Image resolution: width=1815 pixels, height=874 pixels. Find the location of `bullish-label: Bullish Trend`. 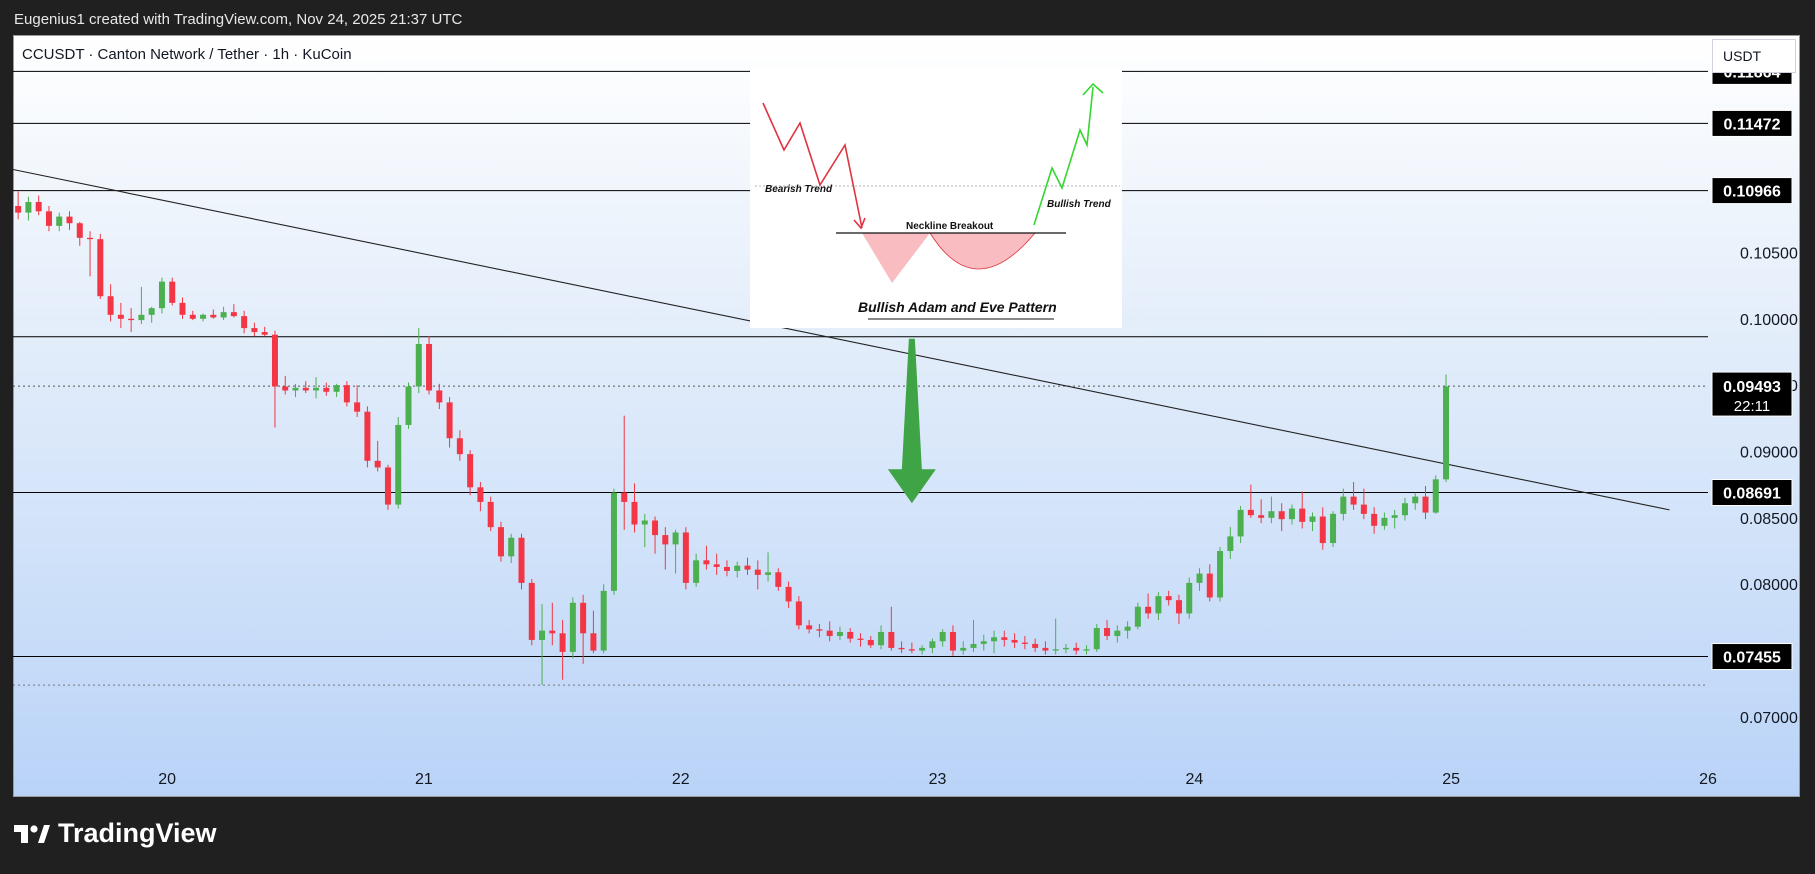

bullish-label: Bullish Trend is located at coordinates (1079, 204).